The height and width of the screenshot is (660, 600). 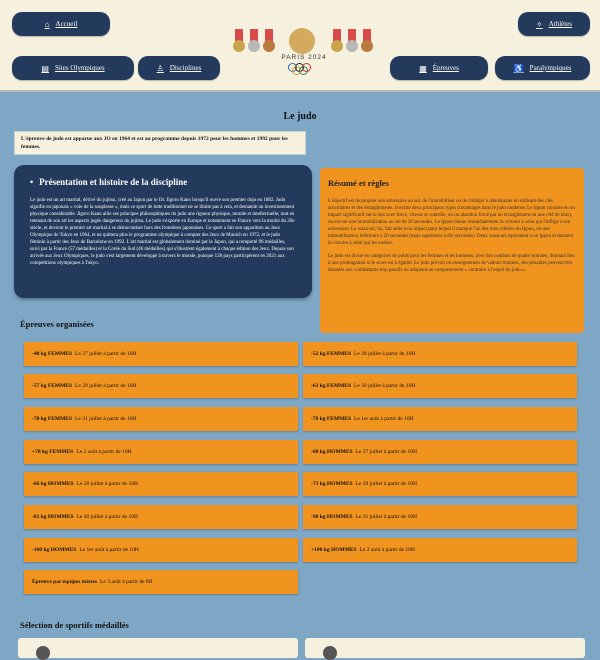 I want to click on event-category: +100 kg HOMMES, so click(x=334, y=550).